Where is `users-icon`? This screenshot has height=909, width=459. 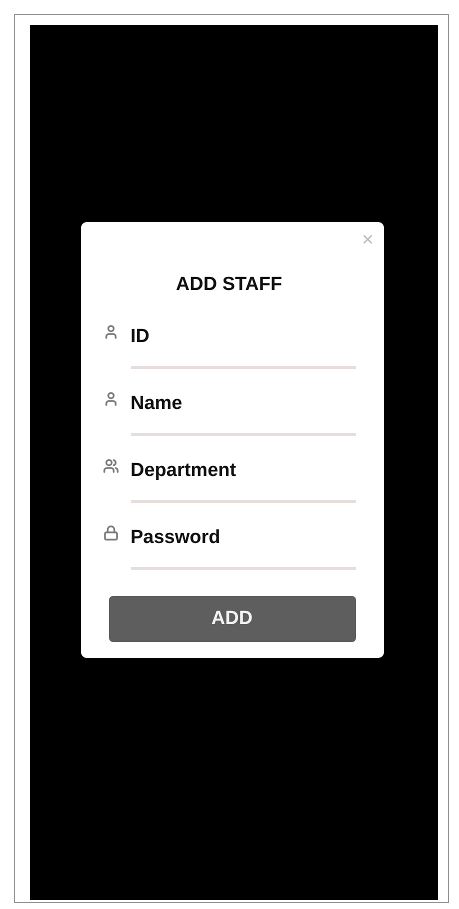 users-icon is located at coordinates (110, 466).